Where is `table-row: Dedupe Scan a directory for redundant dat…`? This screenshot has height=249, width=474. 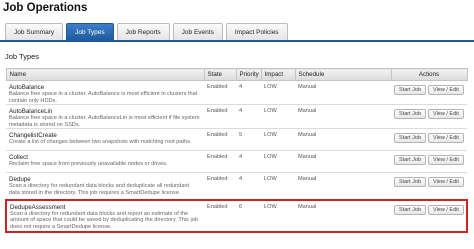 table-row: Dedupe Scan a directory for redundant dat… is located at coordinates (236, 186).